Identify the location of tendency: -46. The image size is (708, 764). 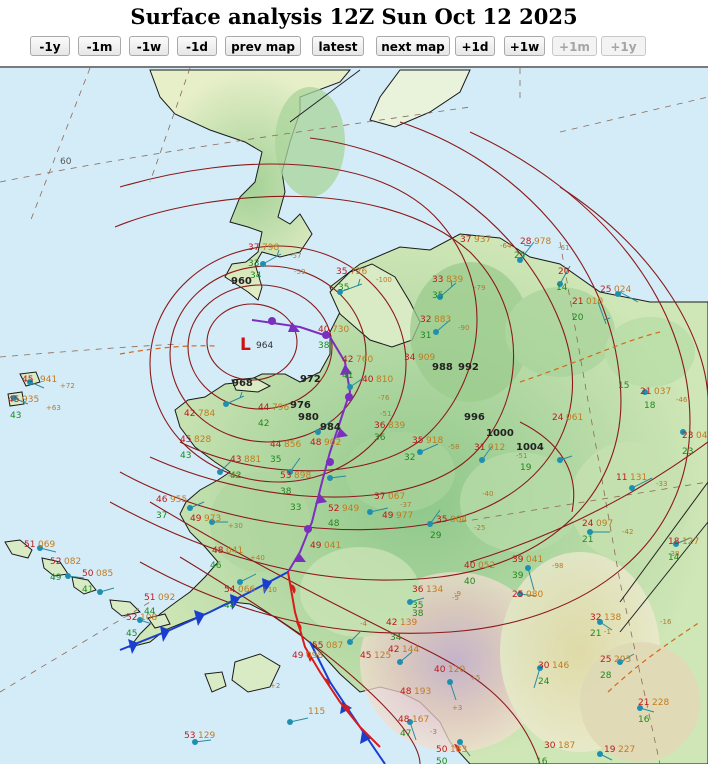
(682, 400).